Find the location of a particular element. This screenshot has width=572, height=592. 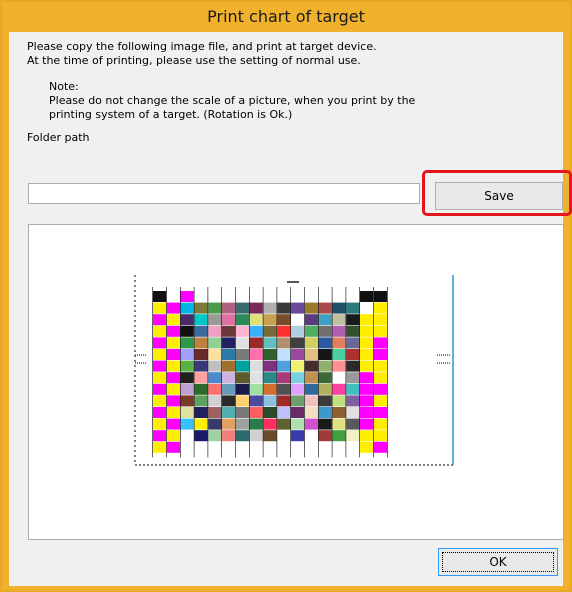

ok-button: OK is located at coordinates (498, 562).